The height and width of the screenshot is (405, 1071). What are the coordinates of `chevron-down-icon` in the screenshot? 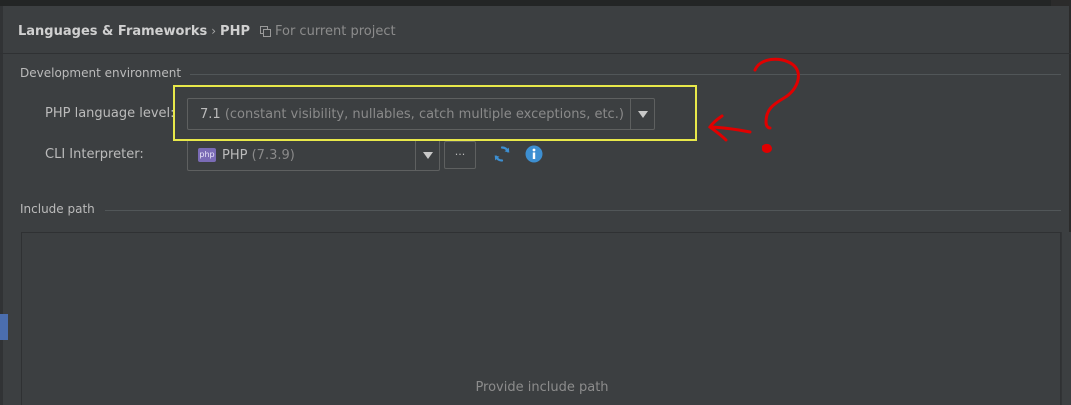 It's located at (427, 155).